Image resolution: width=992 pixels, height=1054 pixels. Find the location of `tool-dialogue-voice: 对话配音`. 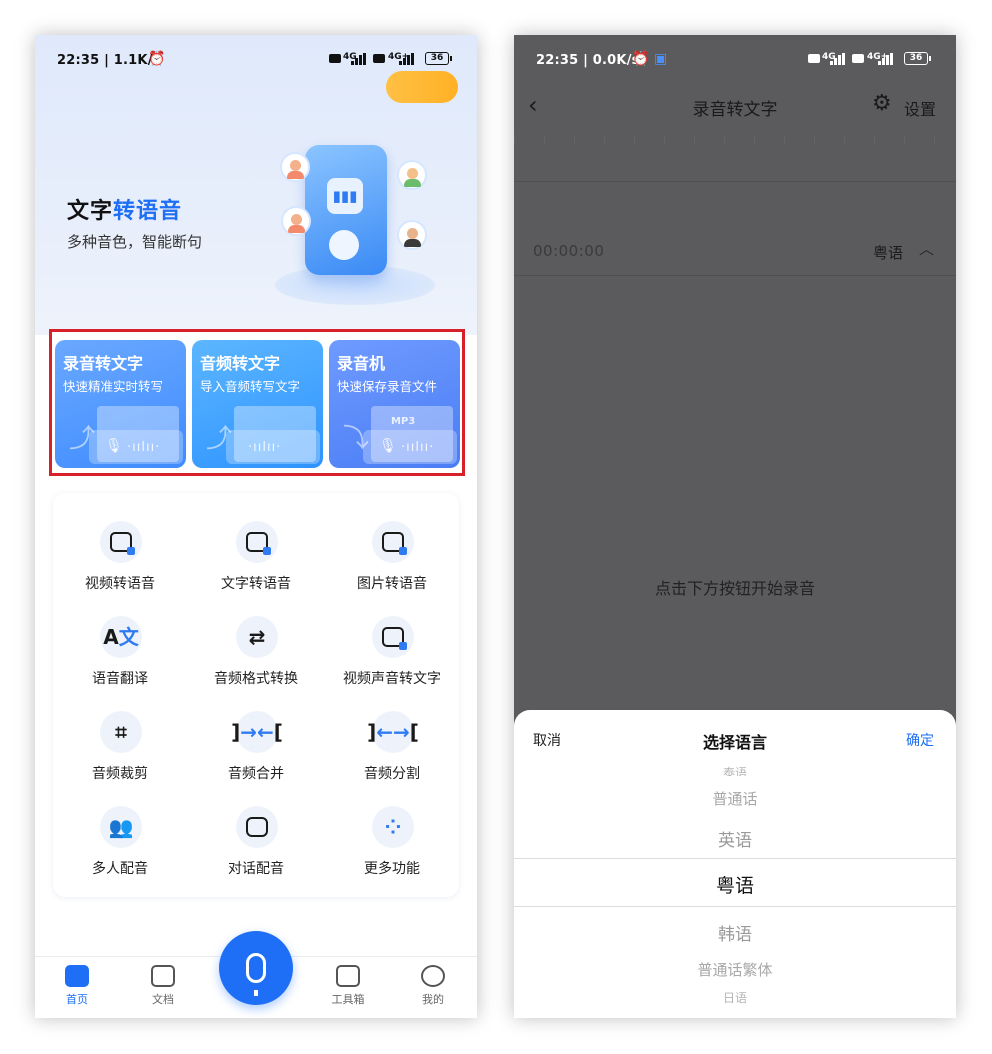

tool-dialogue-voice: 对话配音 is located at coordinates (256, 846).